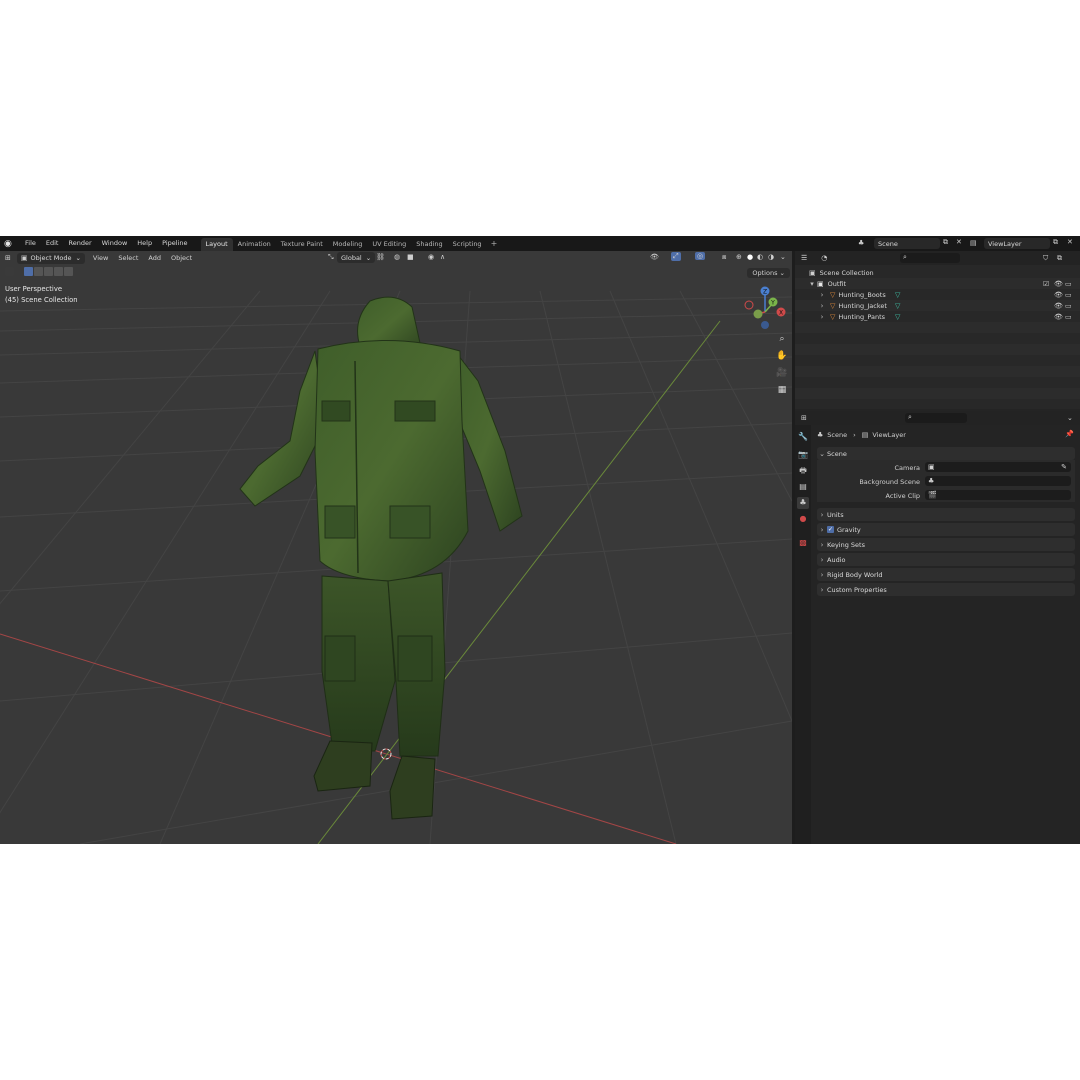  Describe the element at coordinates (1046, 284) in the screenshot. I see `checkbox-icon: ☑` at that location.